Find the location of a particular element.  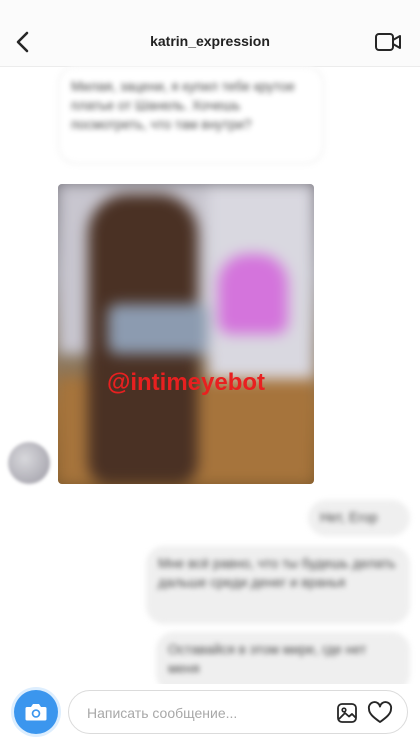

camera-icon is located at coordinates (36, 712).